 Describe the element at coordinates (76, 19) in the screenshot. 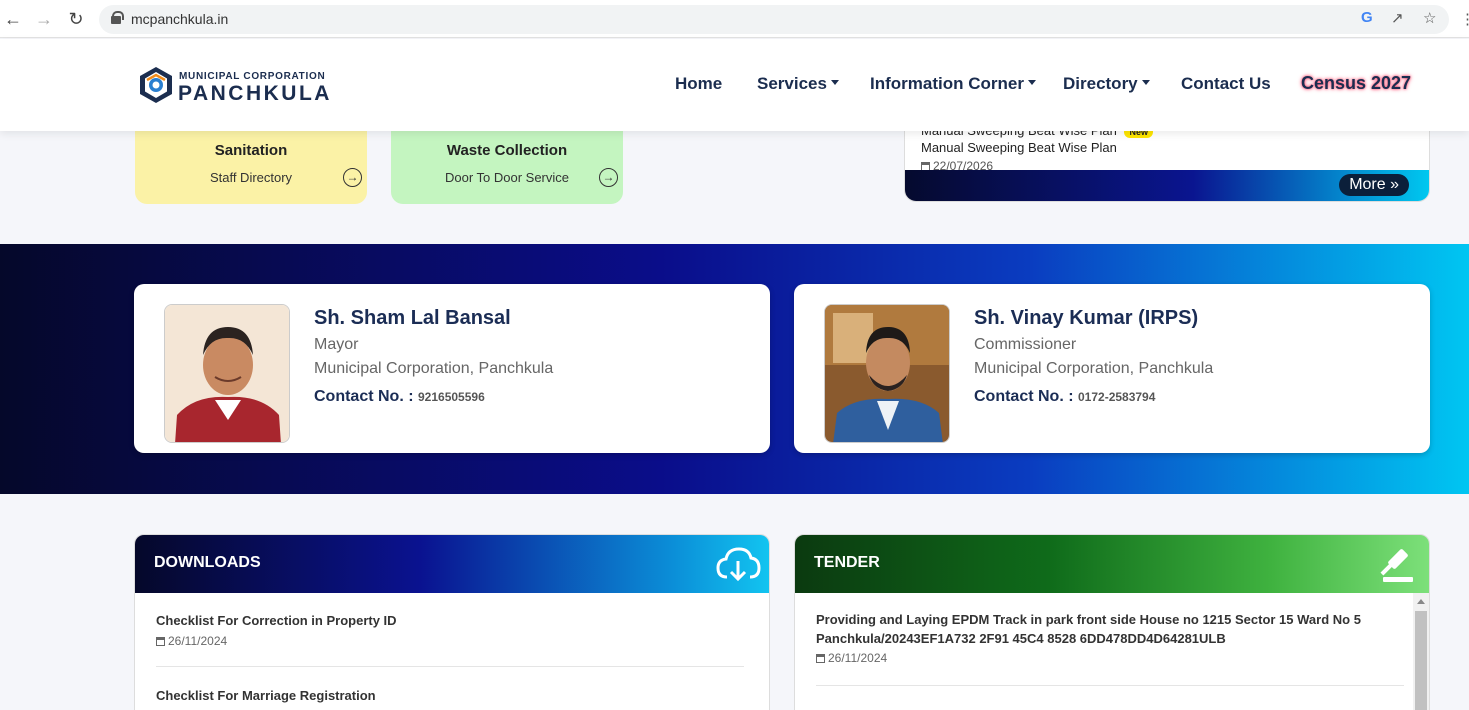

I see `reload-icon: ↻` at that location.